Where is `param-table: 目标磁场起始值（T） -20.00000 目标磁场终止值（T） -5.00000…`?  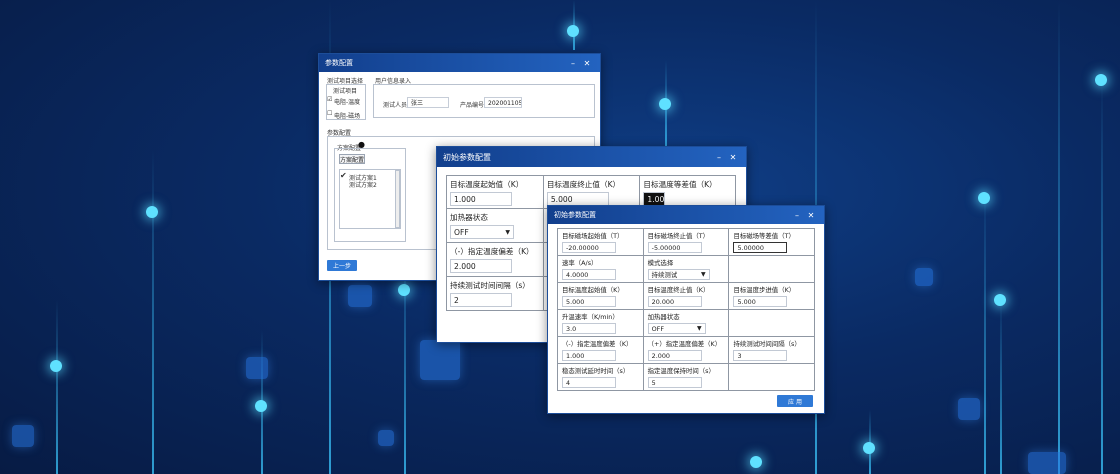 param-table: 目标磁场起始值（T） -20.00000 目标磁场终止值（T） -5.00000… is located at coordinates (686, 309).